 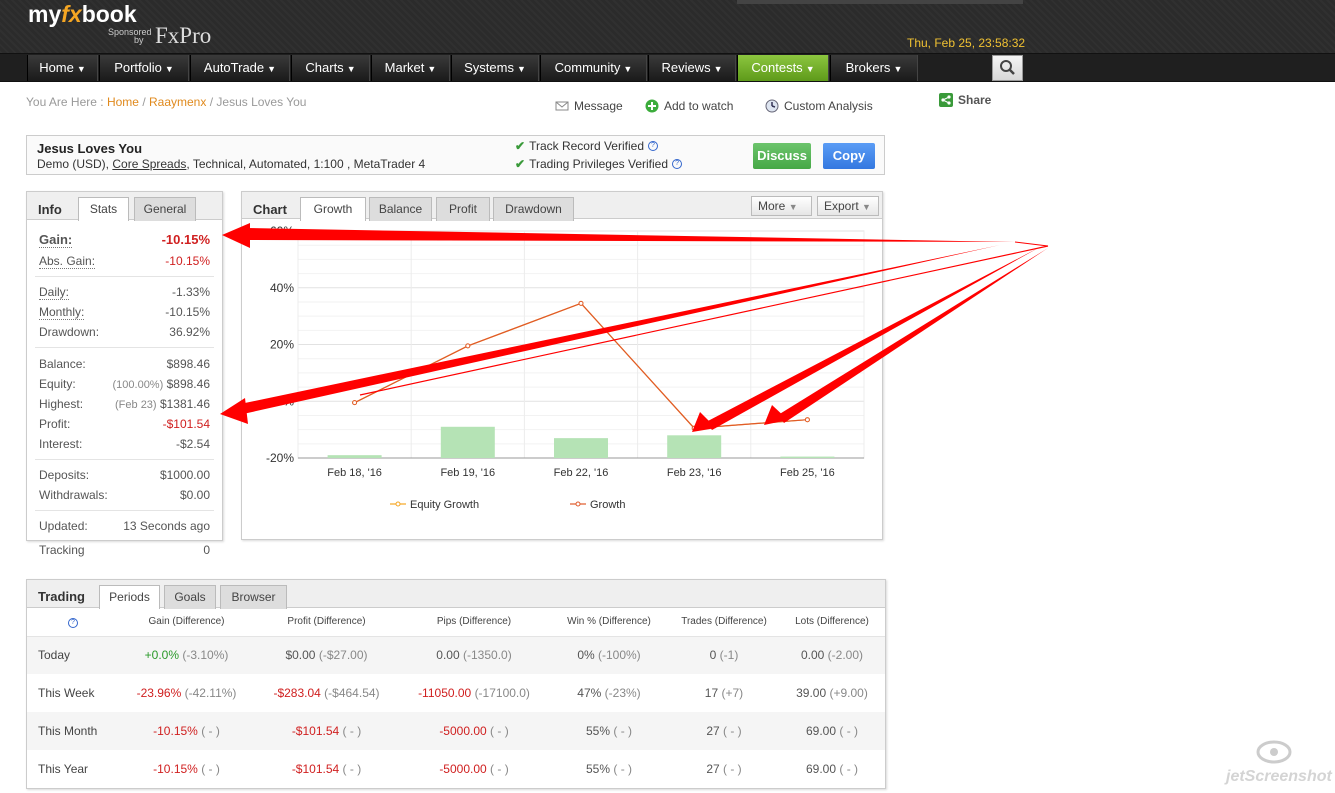 I want to click on tracking-row: Tracking 0, so click(x=124, y=550).